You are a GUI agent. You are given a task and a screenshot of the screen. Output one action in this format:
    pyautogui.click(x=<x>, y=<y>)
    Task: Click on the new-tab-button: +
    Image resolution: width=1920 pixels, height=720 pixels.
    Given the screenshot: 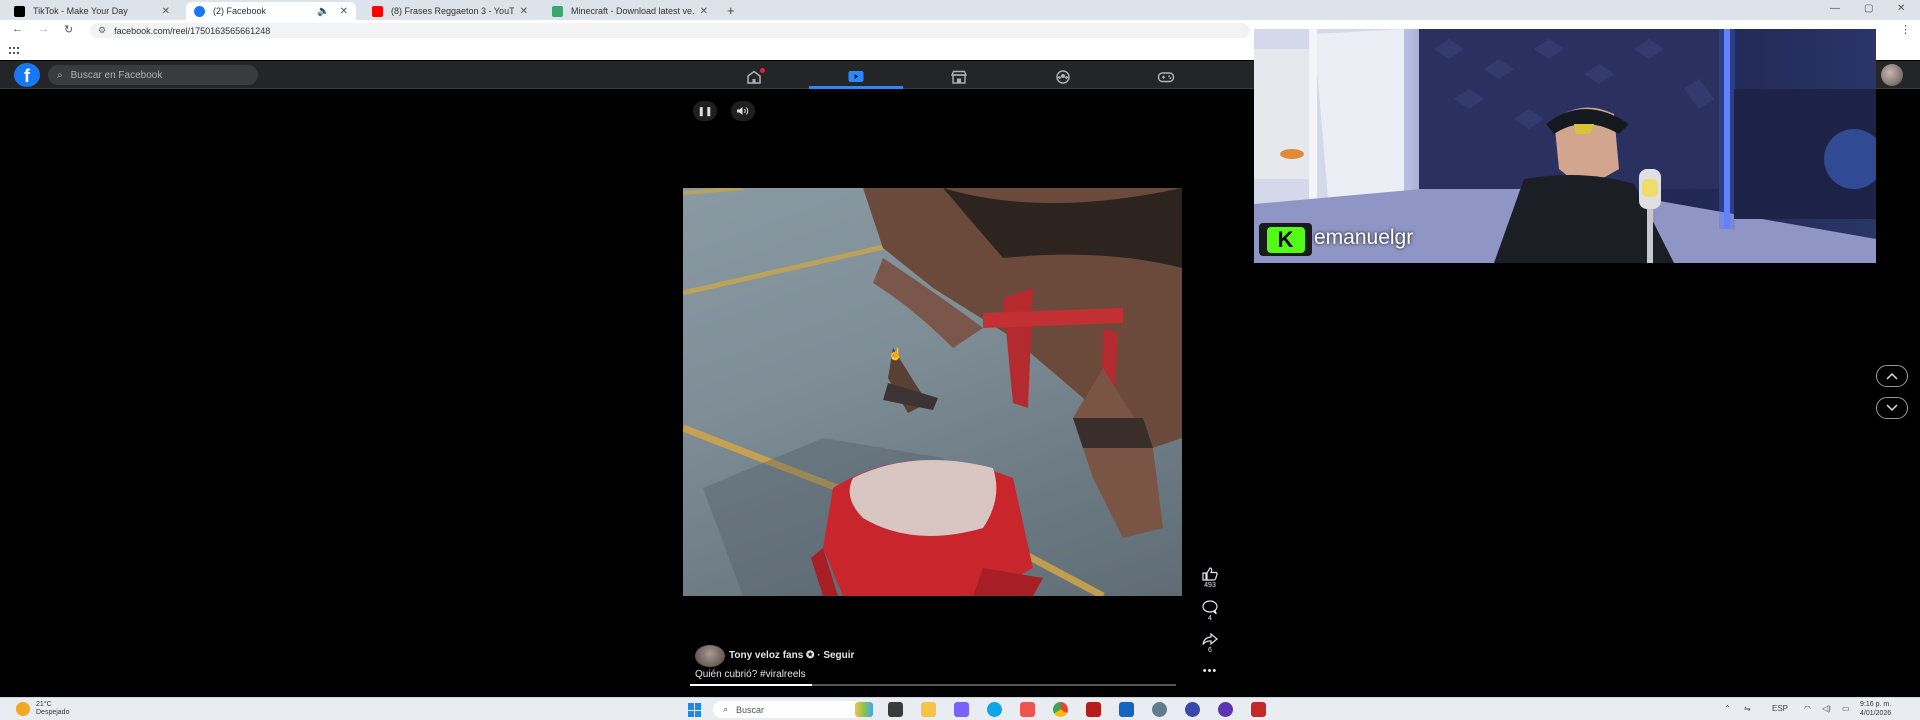 What is the action you would take?
    pyautogui.click(x=731, y=10)
    